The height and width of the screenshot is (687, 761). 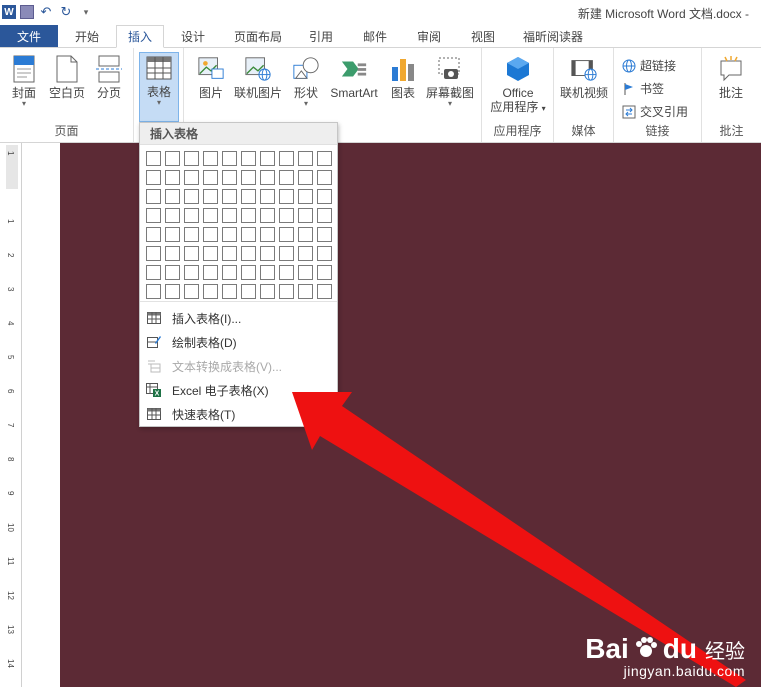 What do you see at coordinates (86, 12) in the screenshot?
I see `customize-qat-icon: ▾` at bounding box center [86, 12].